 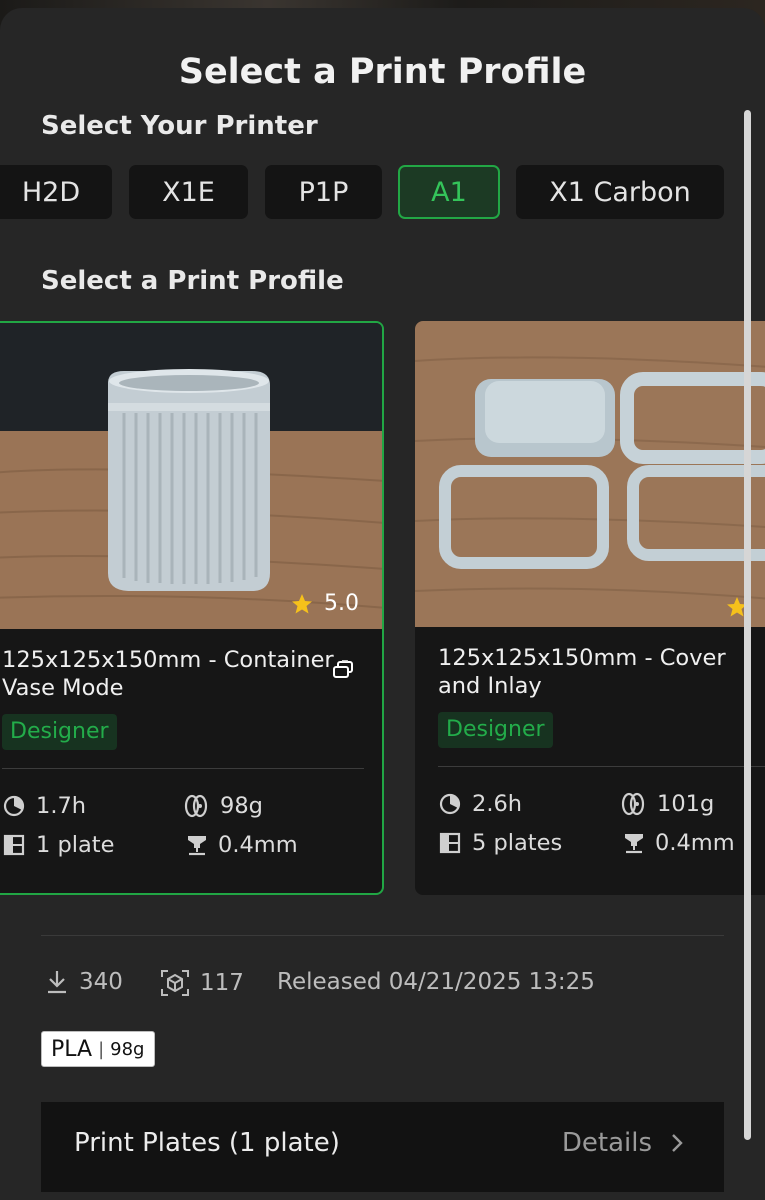 What do you see at coordinates (382, 935) in the screenshot?
I see `section-divider` at bounding box center [382, 935].